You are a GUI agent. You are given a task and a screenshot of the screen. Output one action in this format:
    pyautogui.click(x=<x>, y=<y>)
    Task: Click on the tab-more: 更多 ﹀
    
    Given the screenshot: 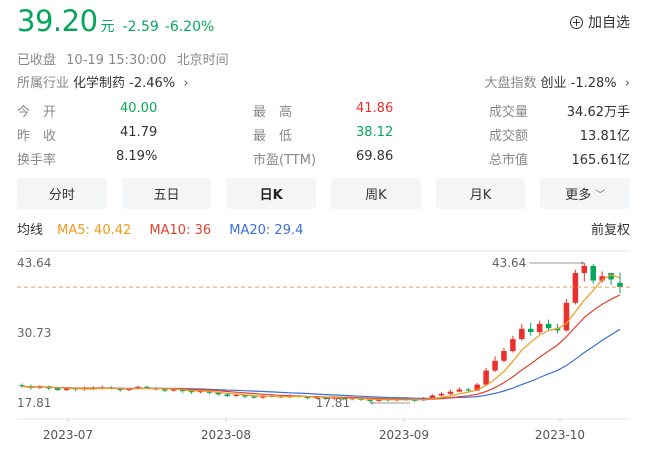 What is the action you would take?
    pyautogui.click(x=585, y=193)
    